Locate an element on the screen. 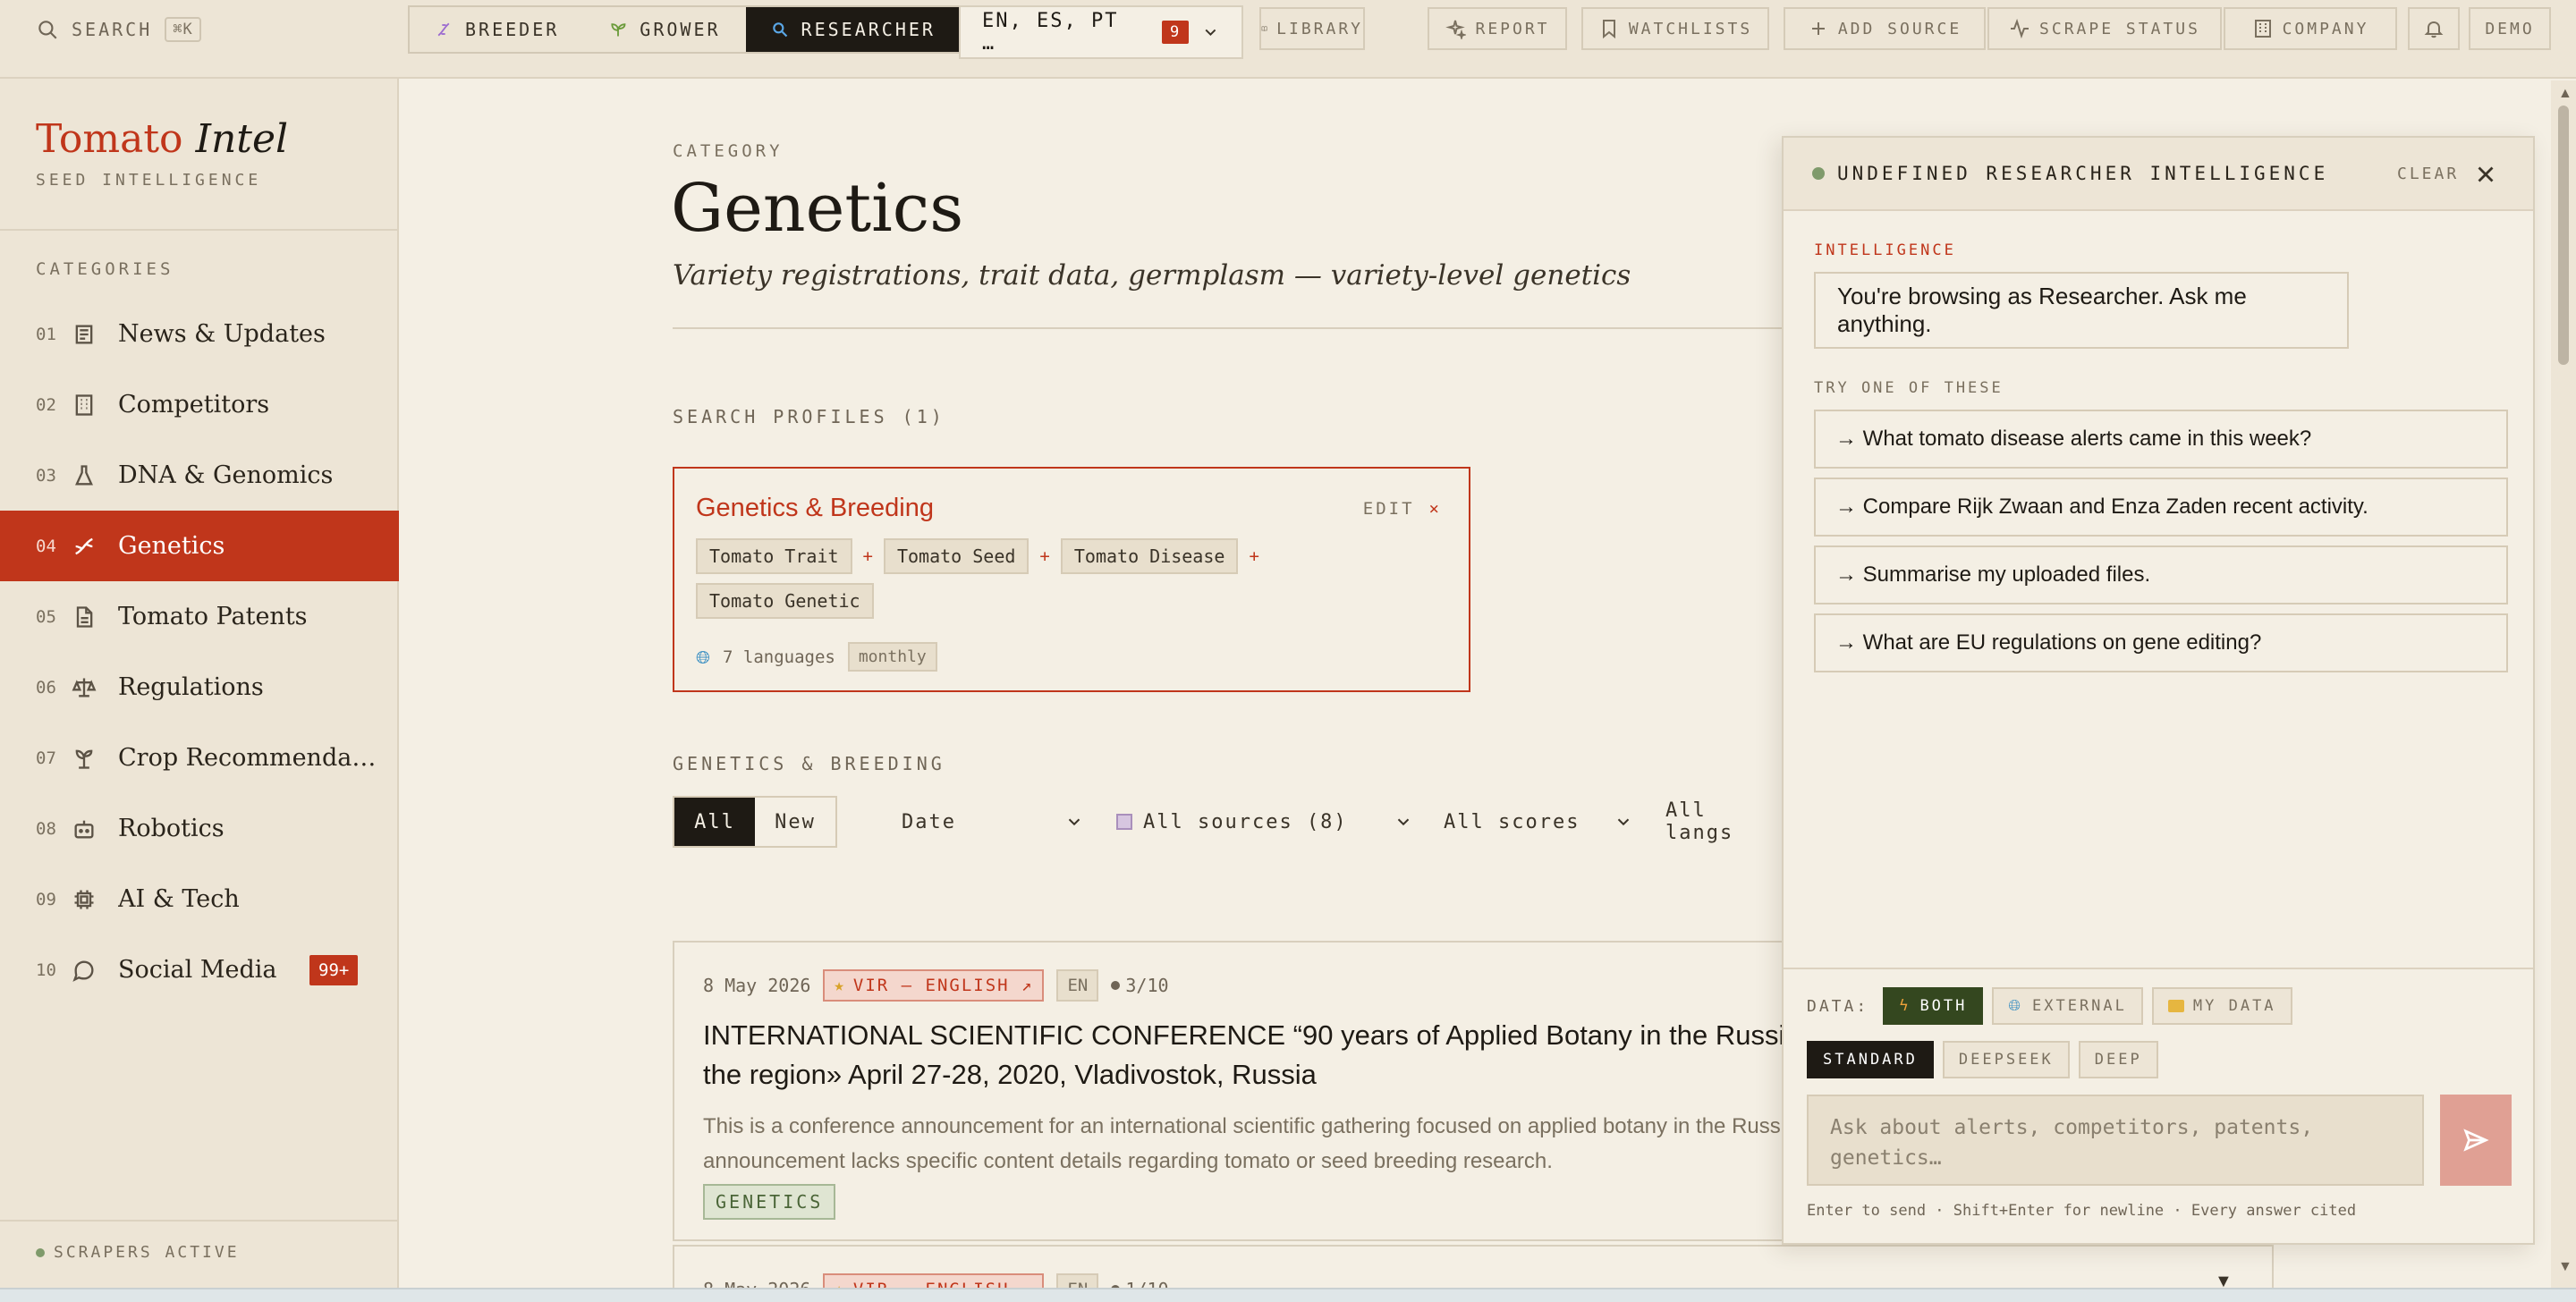 The width and height of the screenshot is (2576, 1302). sidebar-divider is located at coordinates (199, 230).